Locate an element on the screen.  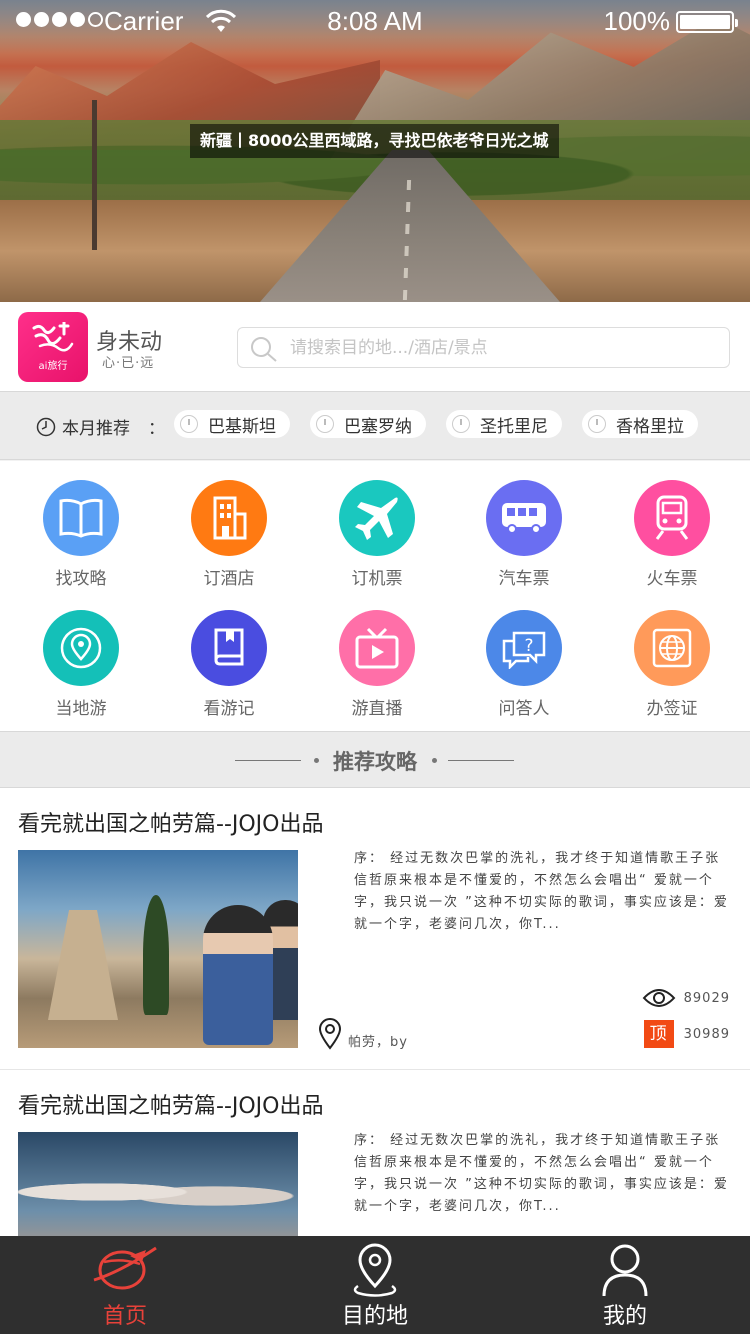
user-icon is located at coordinates (625, 1270).